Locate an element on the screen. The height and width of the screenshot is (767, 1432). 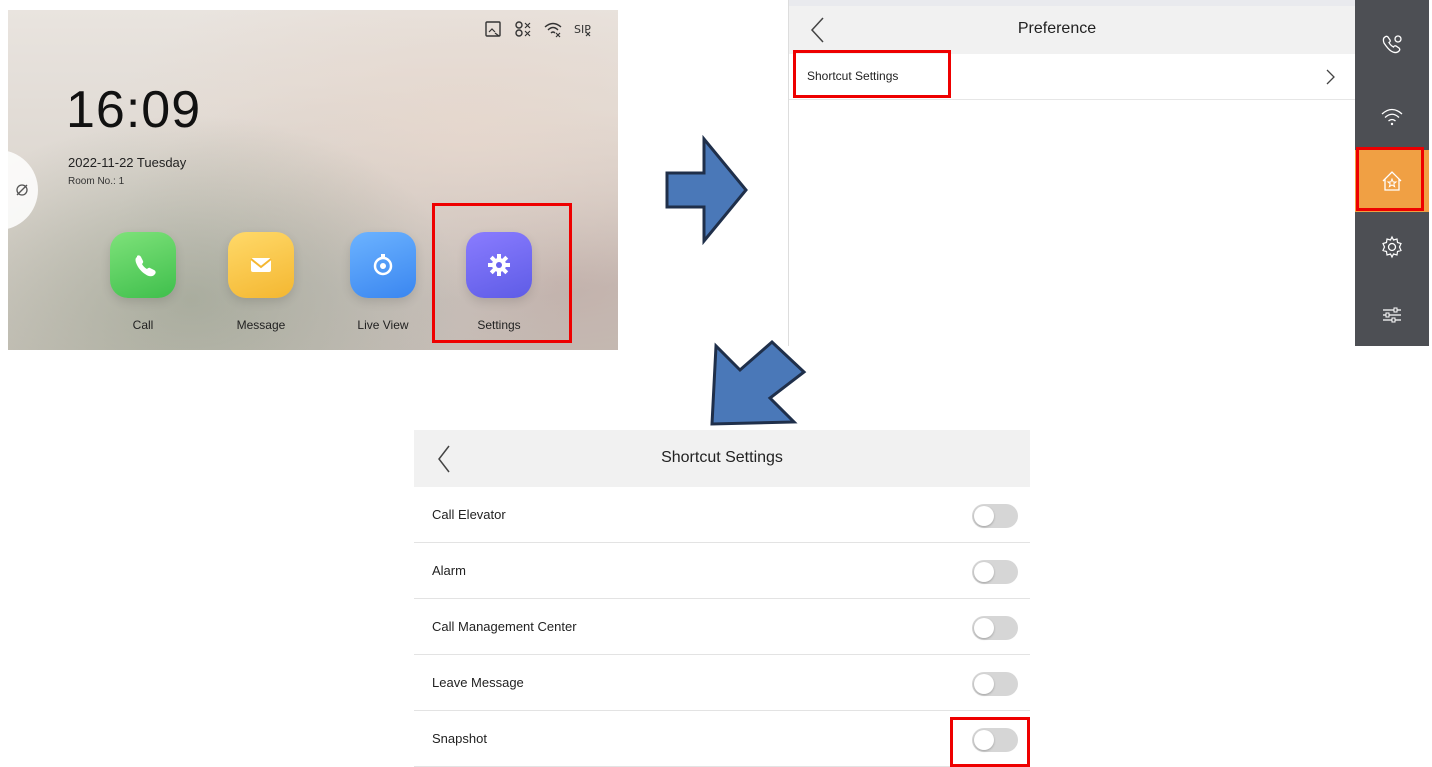
shortcut-row-alarm: Alarm is located at coordinates (722, 571).